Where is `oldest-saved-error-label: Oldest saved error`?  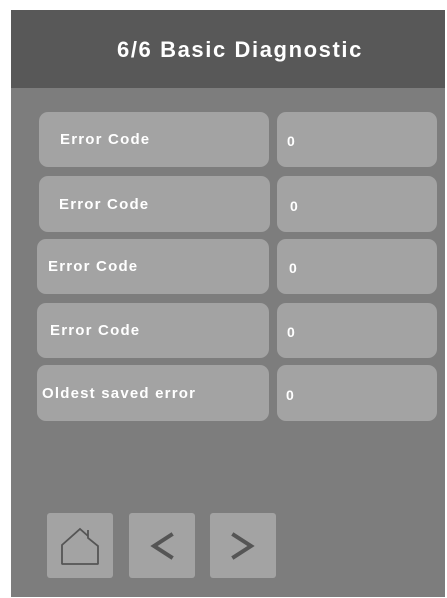 oldest-saved-error-label: Oldest saved error is located at coordinates (153, 393).